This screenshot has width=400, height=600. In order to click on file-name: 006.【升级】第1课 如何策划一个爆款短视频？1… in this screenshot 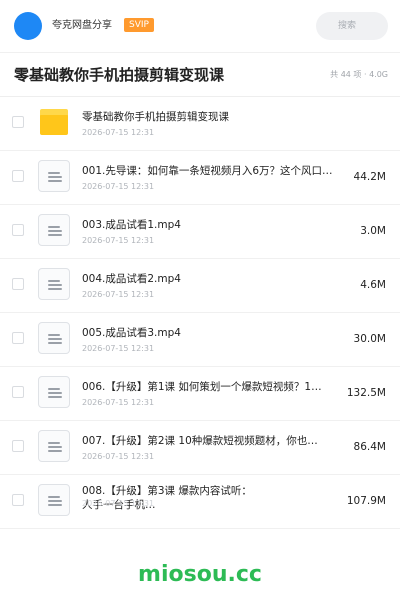, I will do `click(202, 387)`.